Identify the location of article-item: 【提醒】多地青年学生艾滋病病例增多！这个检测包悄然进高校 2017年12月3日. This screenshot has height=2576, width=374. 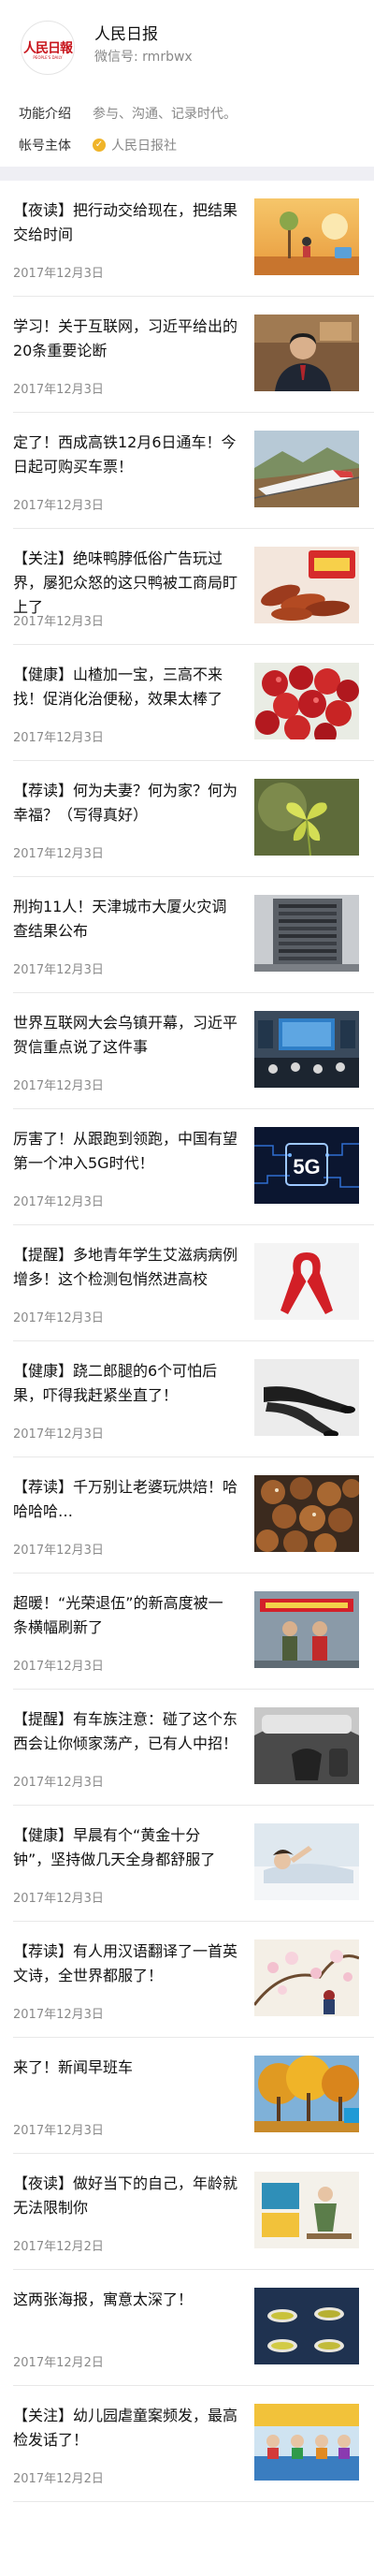
(187, 1283).